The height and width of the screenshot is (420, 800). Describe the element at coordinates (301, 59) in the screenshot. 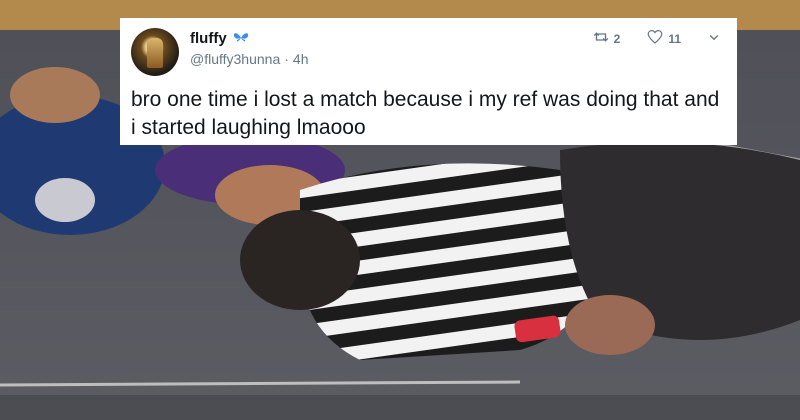

I see `timestamp: 4h` at that location.